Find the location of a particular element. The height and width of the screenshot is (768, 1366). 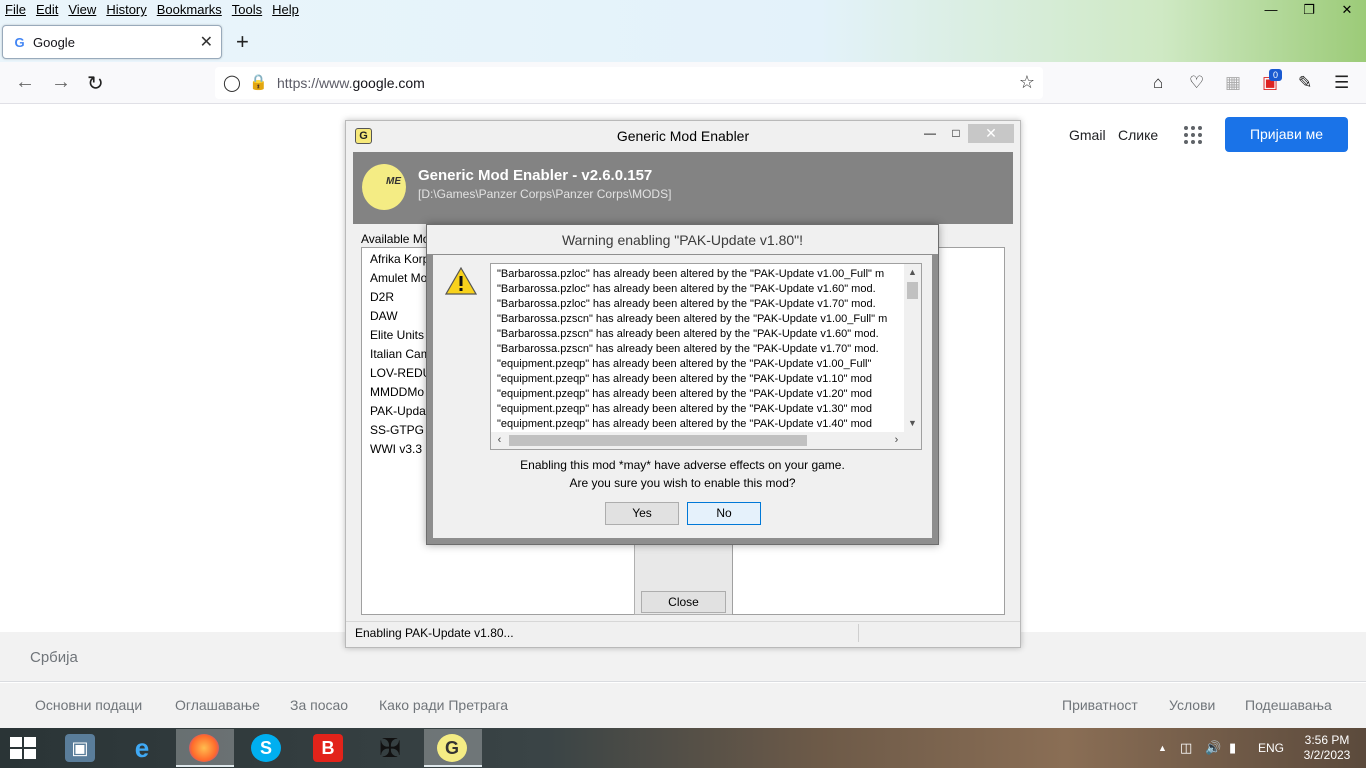

window-controls: — ❐ ✕ is located at coordinates (1309, 10).